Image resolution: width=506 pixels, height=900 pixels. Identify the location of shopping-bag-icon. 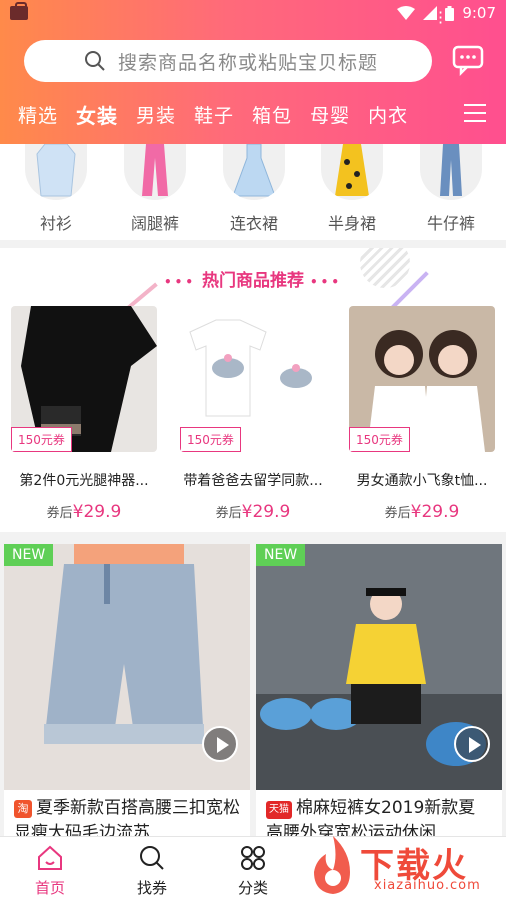
(19, 11).